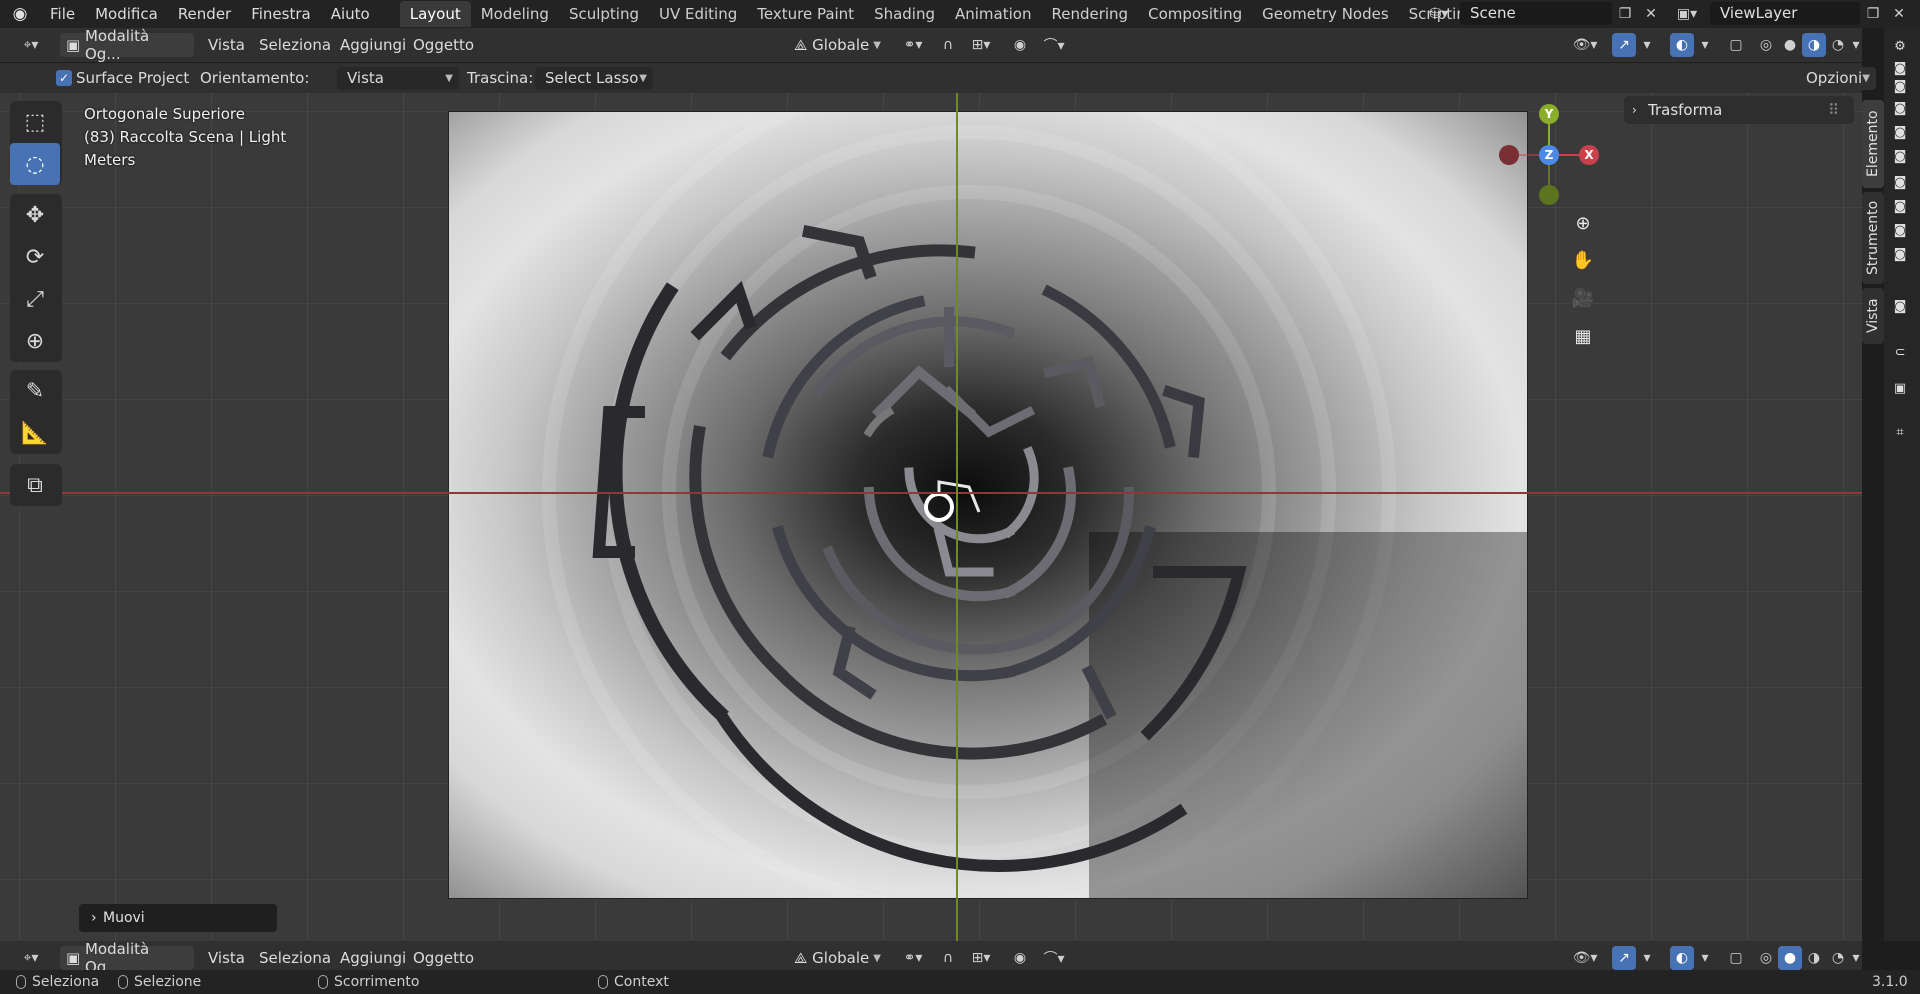 This screenshot has width=1920, height=994. I want to click on gizmo-y-axis: Y, so click(1549, 114).